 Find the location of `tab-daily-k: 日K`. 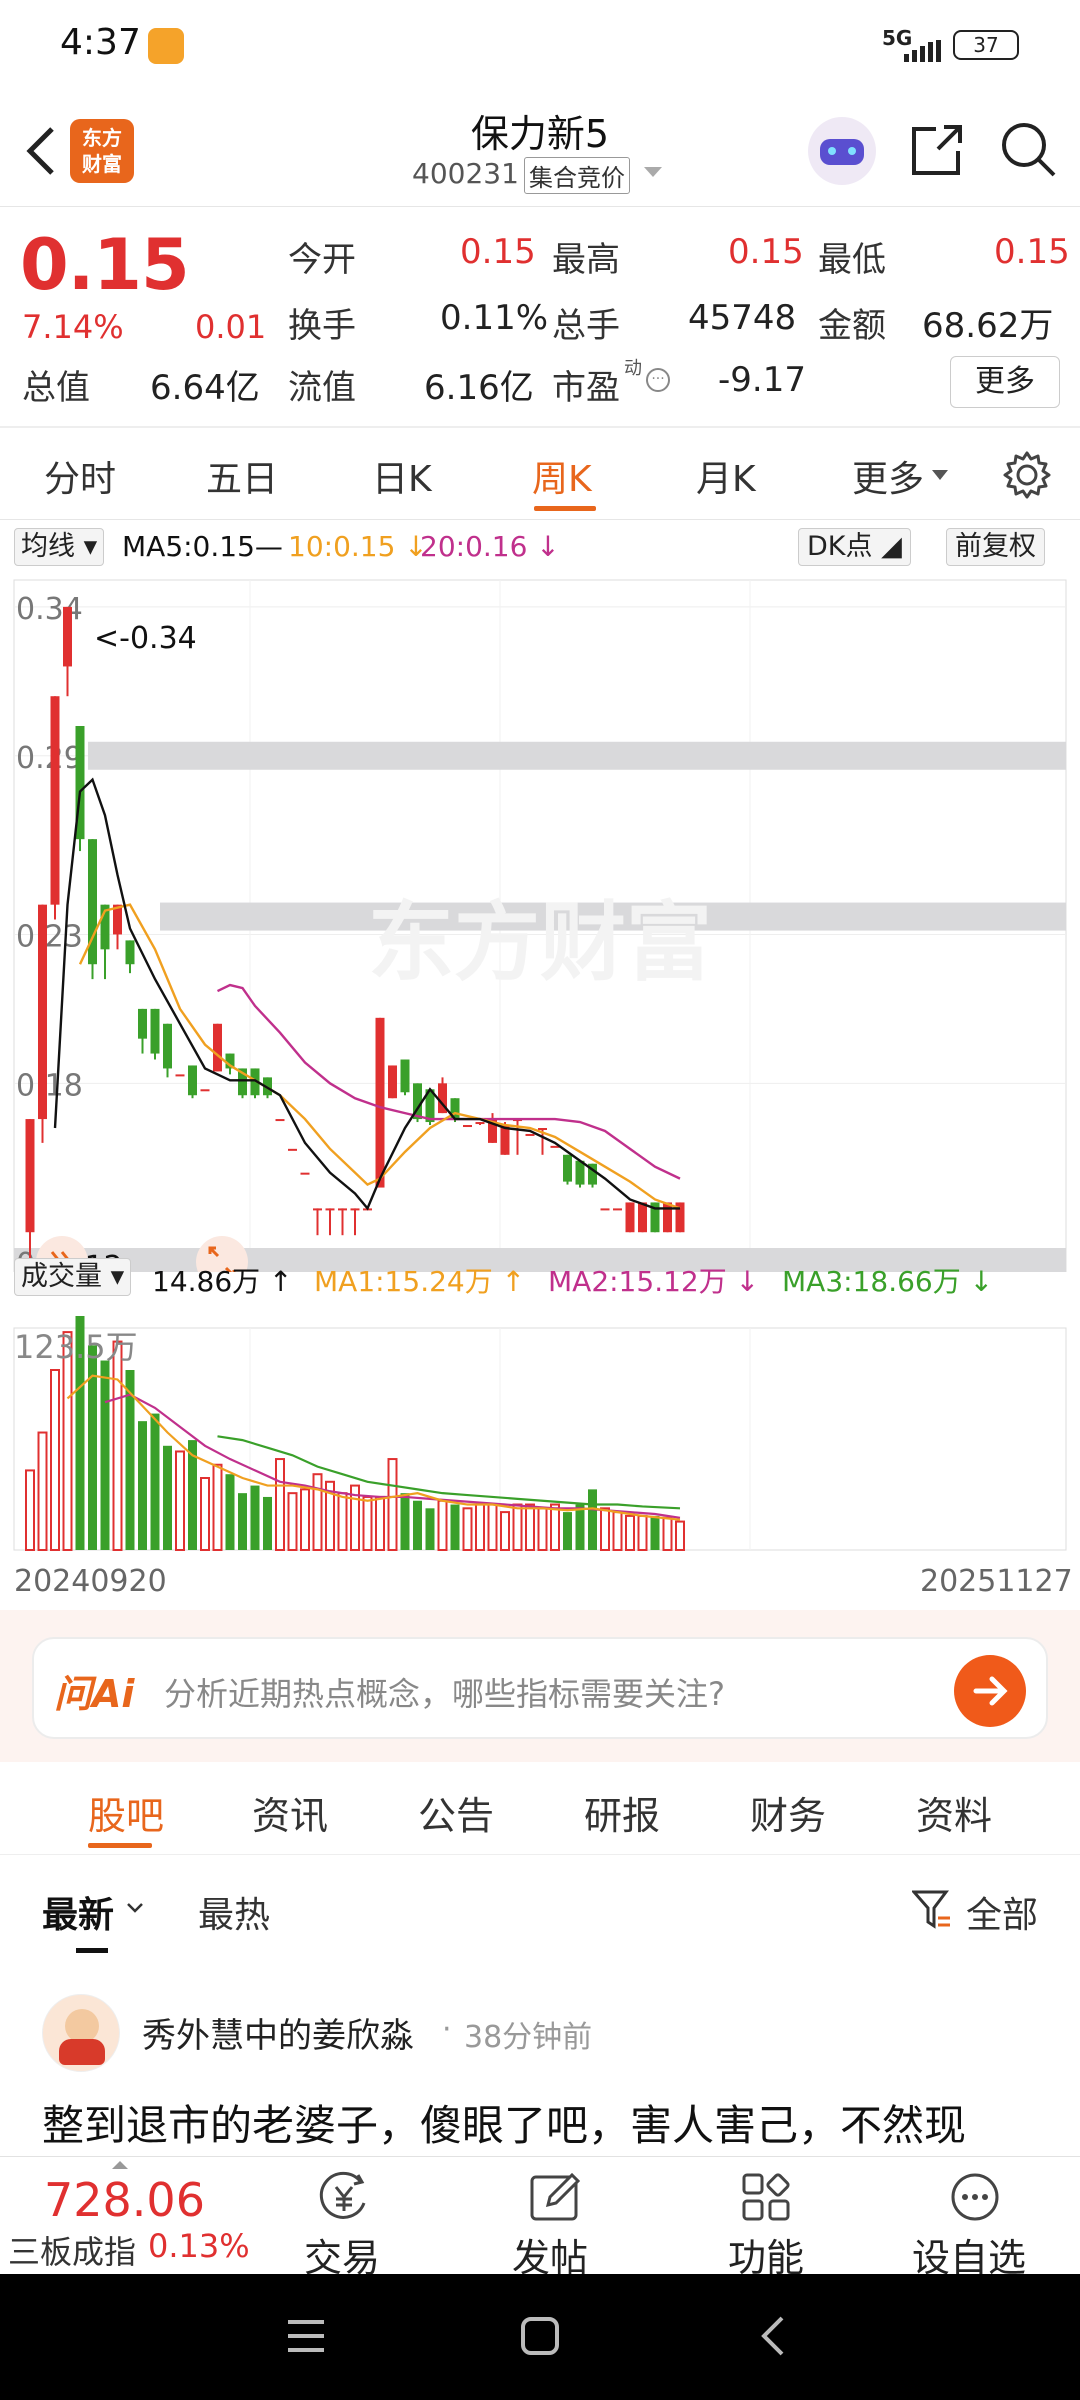

tab-daily-k: 日K is located at coordinates (402, 476).